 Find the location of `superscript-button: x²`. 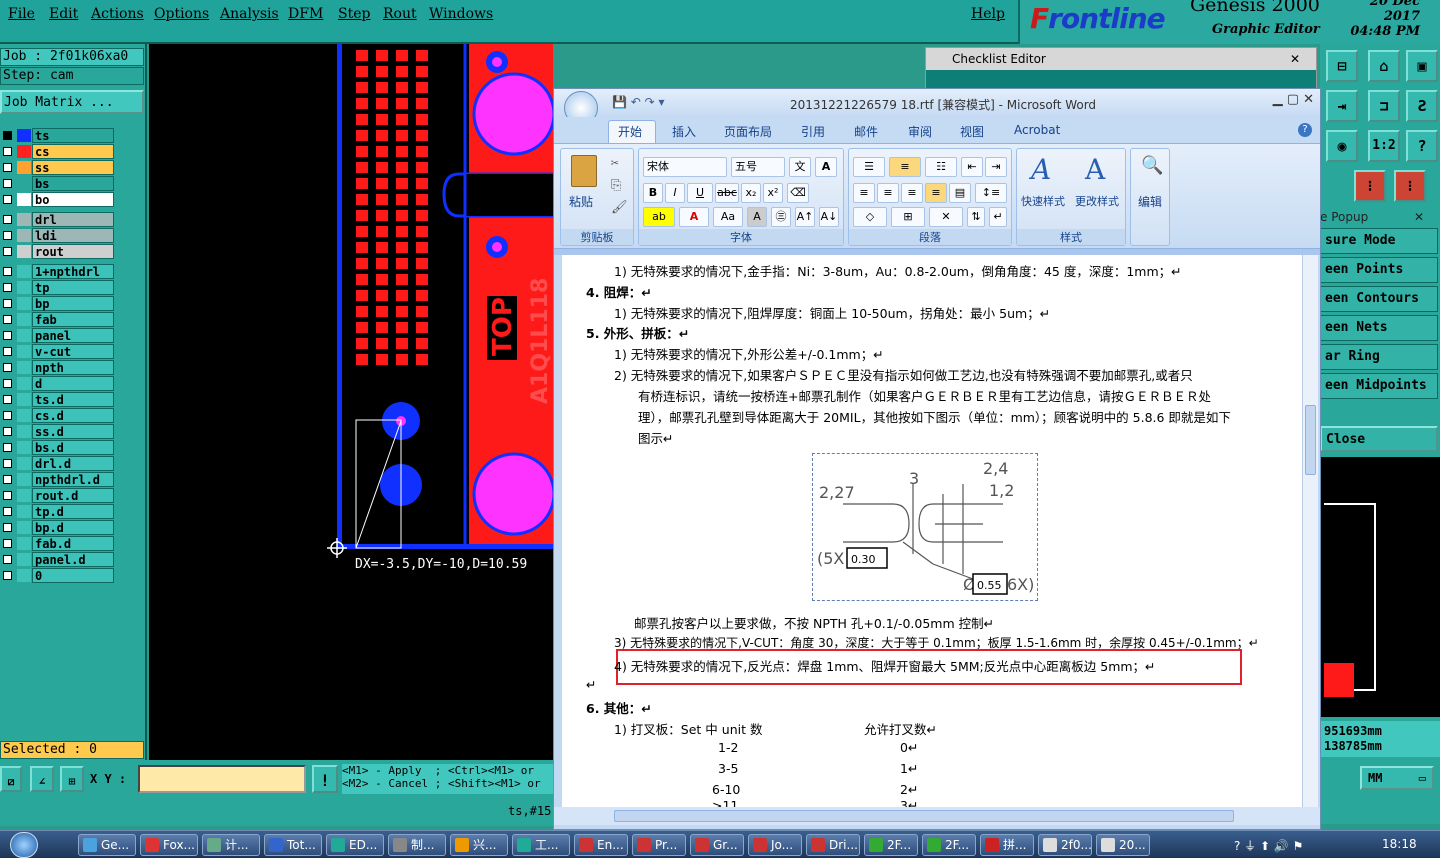

superscript-button: x² is located at coordinates (773, 193).